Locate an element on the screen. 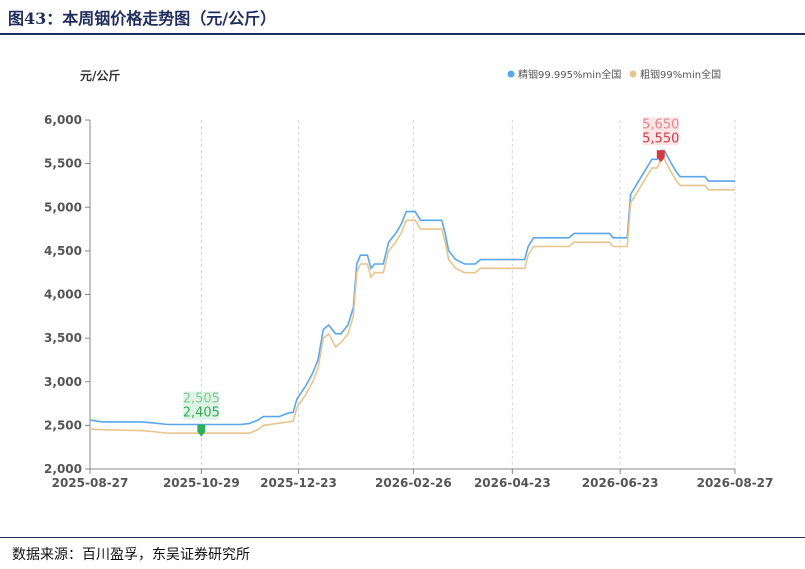 Image resolution: width=805 pixels, height=569 pixels. x-tick-label: 2026-06-23 is located at coordinates (620, 483).